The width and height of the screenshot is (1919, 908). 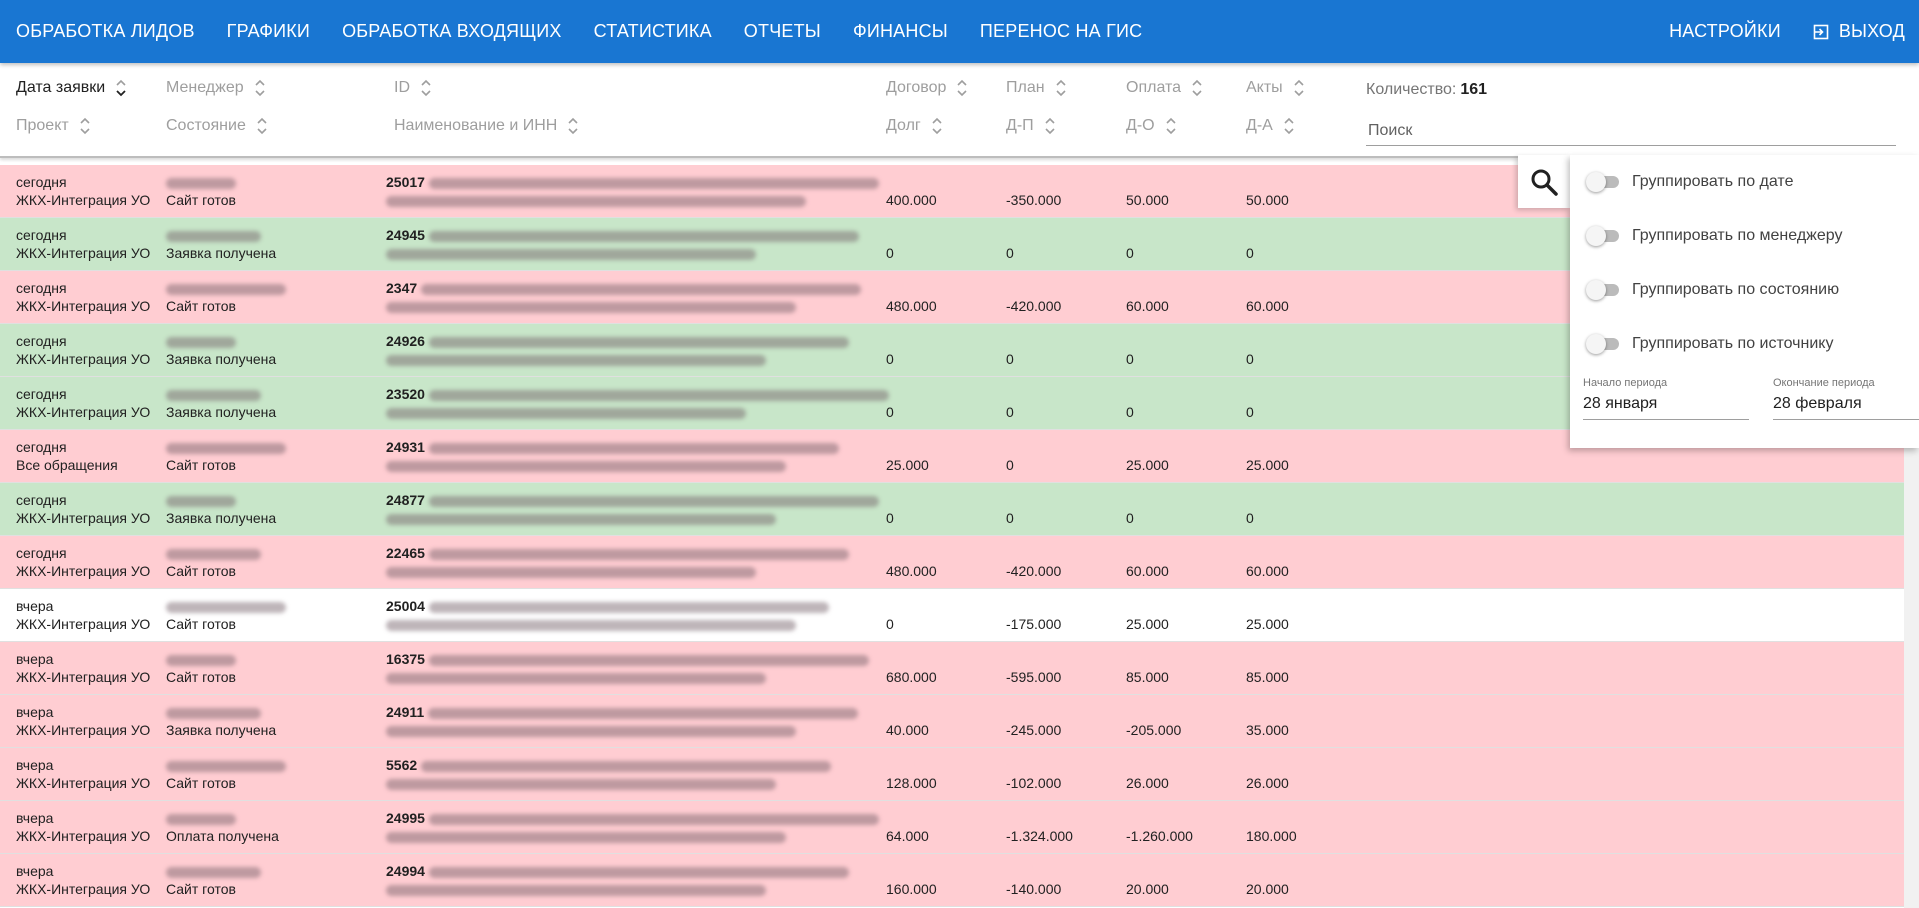 I want to click on sort-contract: Договор, so click(x=927, y=88).